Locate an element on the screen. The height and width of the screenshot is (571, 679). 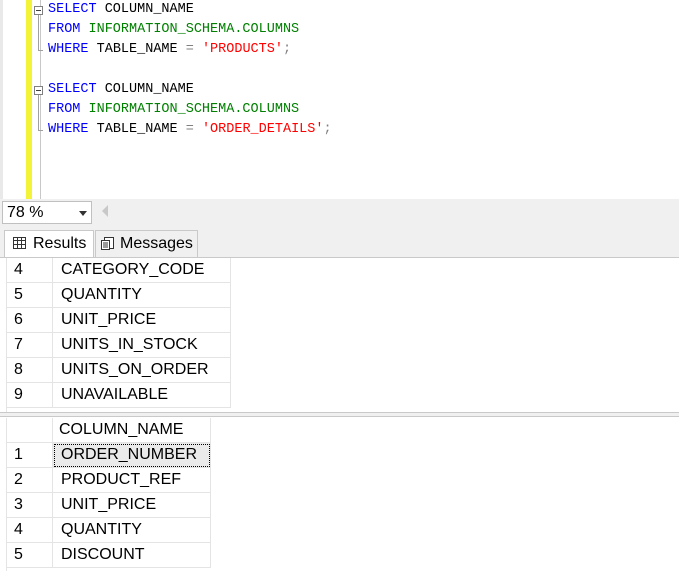
result-cell: UNITS_ON_ORDER is located at coordinates (142, 370).